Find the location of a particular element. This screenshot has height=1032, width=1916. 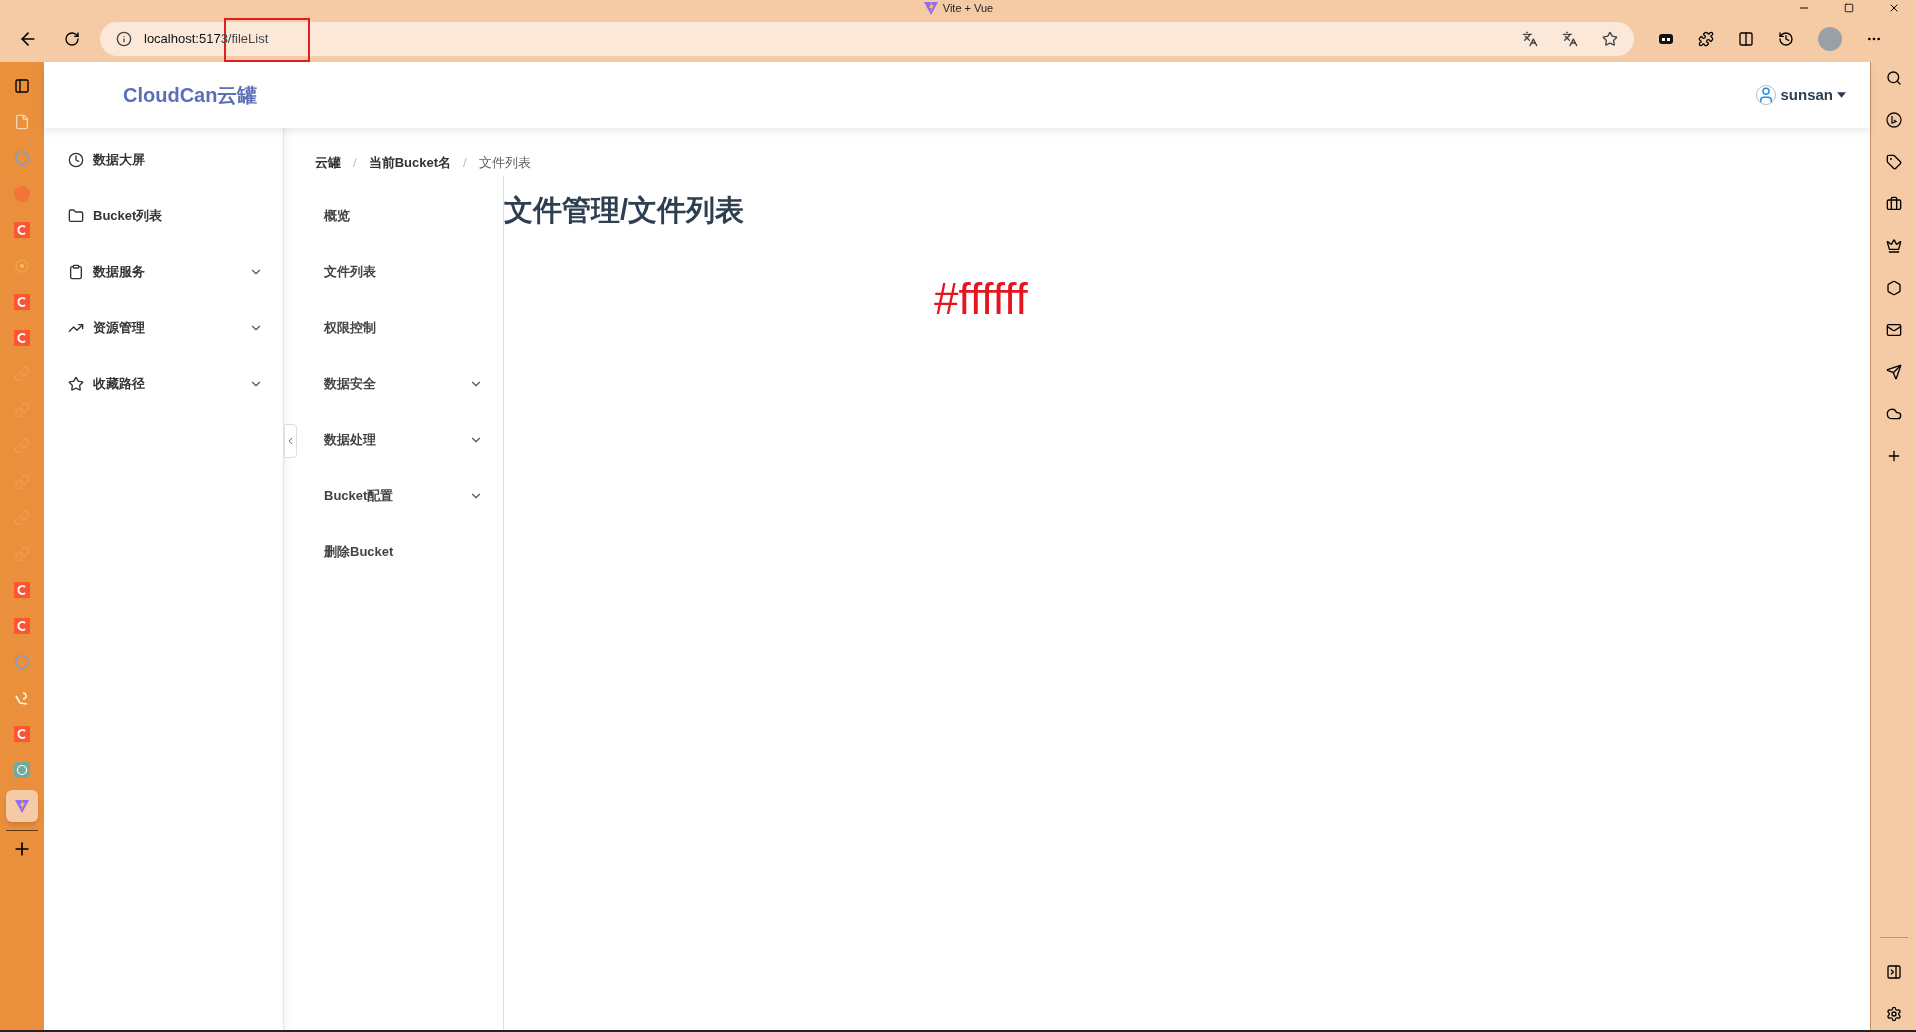

sidebar-item: 数据服务 is located at coordinates (163, 272).